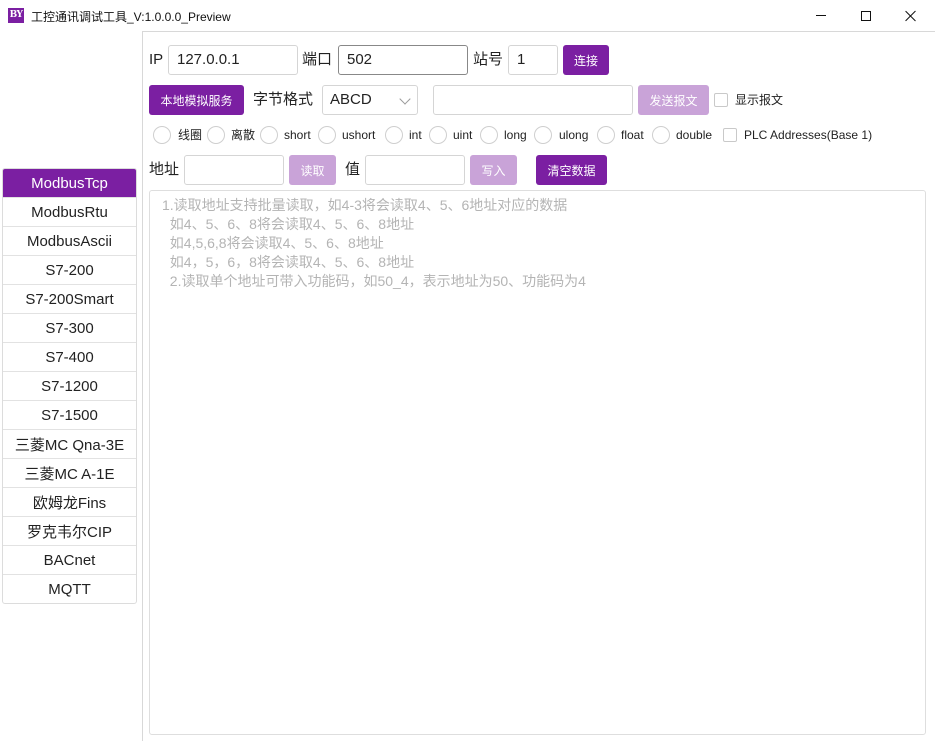 This screenshot has width=937, height=742. What do you see at coordinates (69, 415) in the screenshot?
I see `nav-item-s7-1500: S7-1500` at bounding box center [69, 415].